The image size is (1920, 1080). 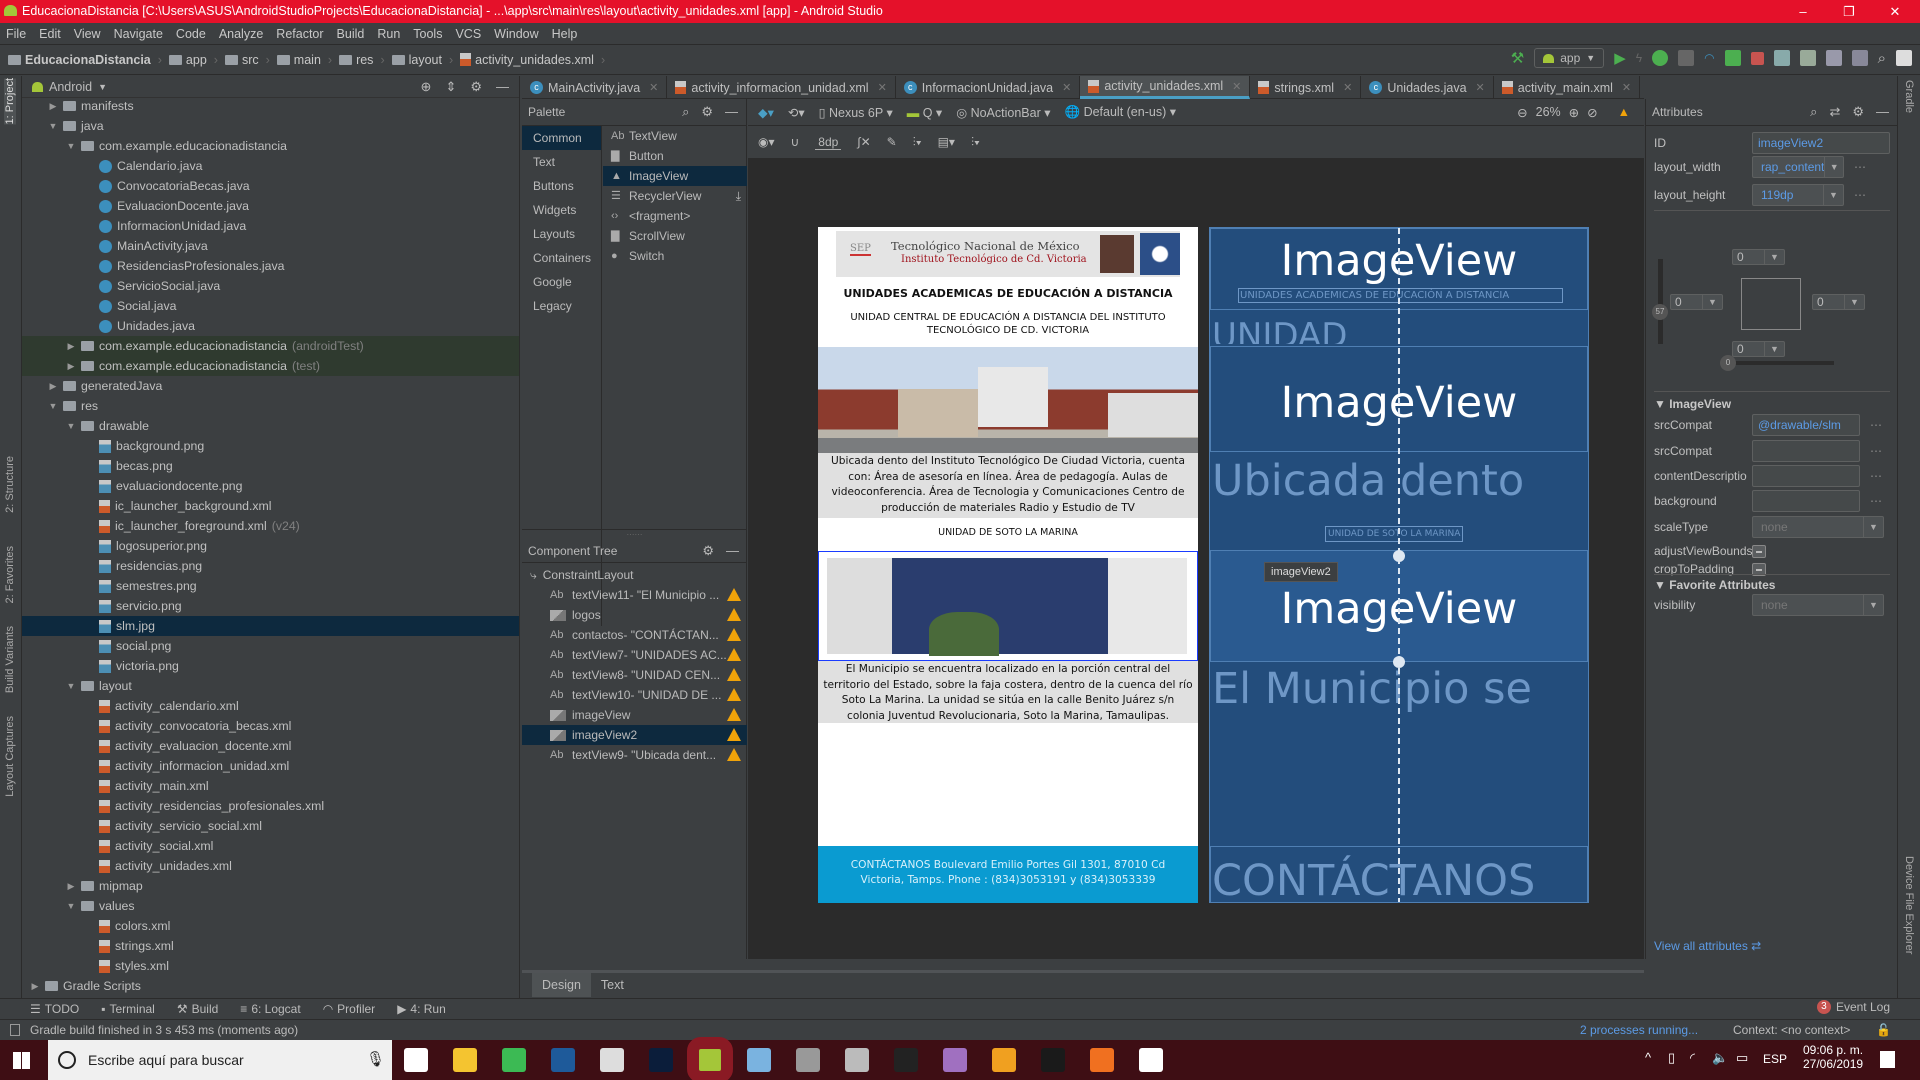 I want to click on debug-icon, so click(x=1660, y=58).